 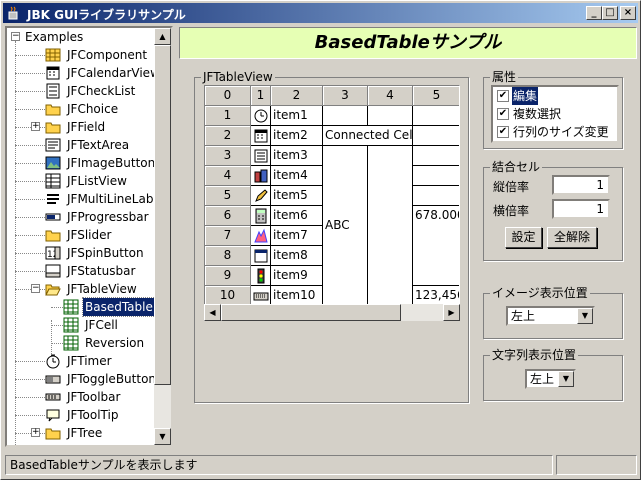 What do you see at coordinates (436, 296) in the screenshot?
I see `table-cell: 123,456` at bounding box center [436, 296].